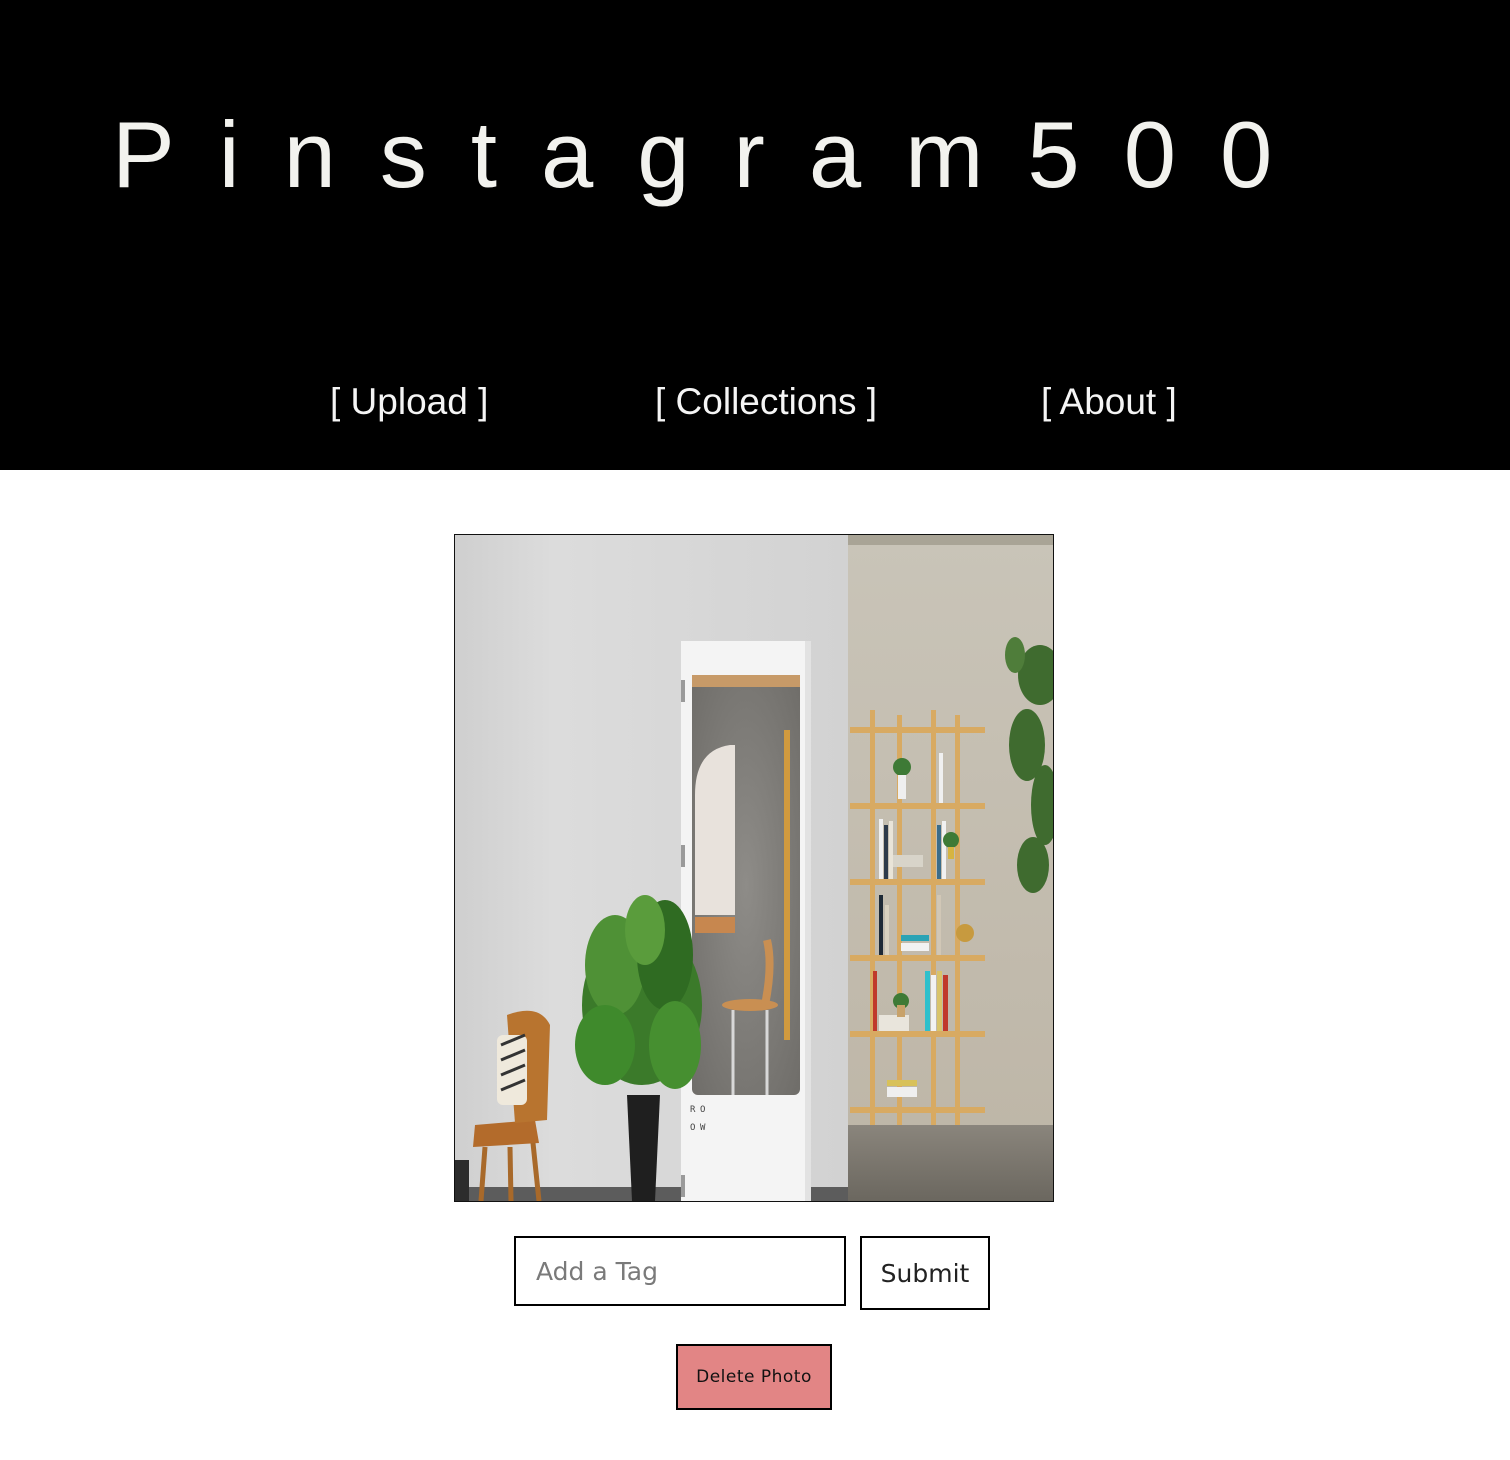  I want to click on nav-about-link: [ About ], so click(1109, 402).